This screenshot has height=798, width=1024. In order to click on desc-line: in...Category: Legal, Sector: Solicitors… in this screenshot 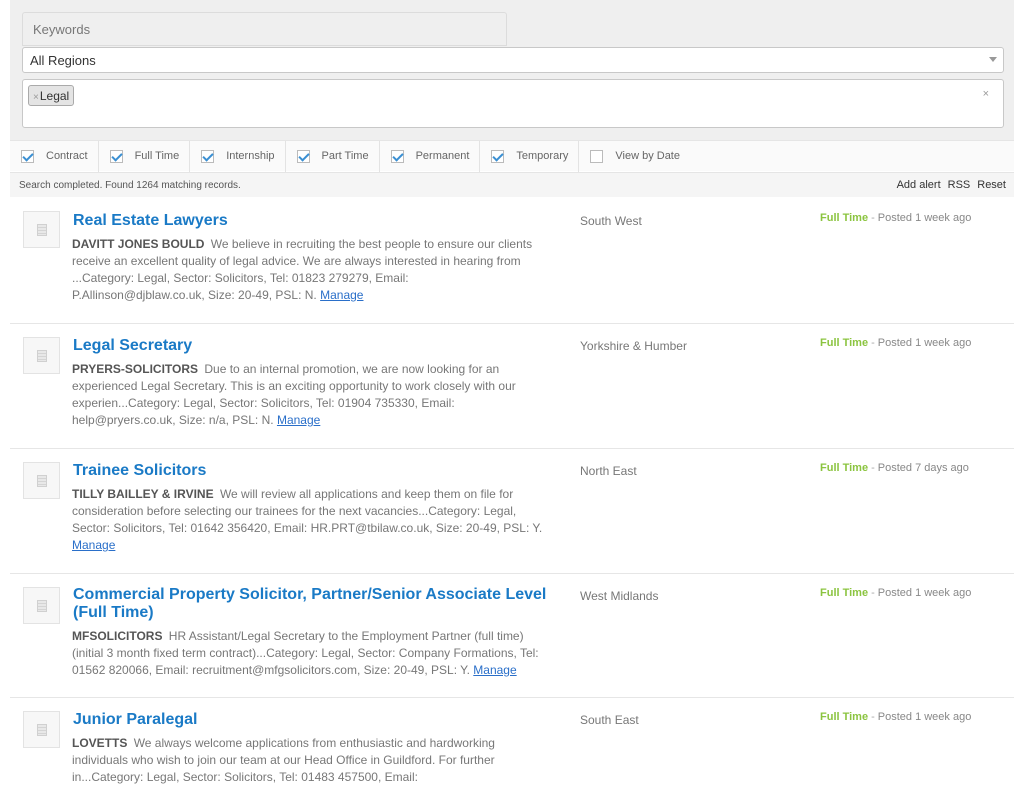, I will do `click(245, 777)`.